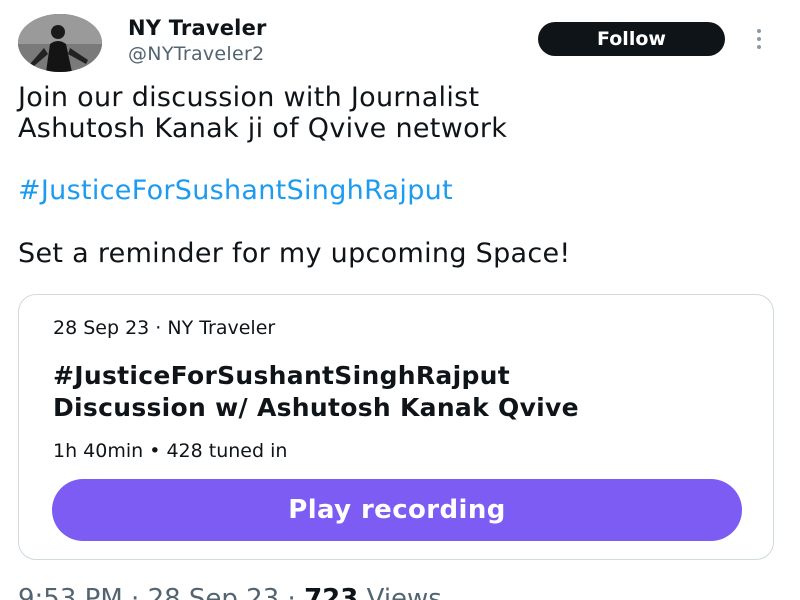  What do you see at coordinates (316, 407) in the screenshot?
I see `space-title-line-2: Discussion w/ Ashutosh Kanak Qvive` at bounding box center [316, 407].